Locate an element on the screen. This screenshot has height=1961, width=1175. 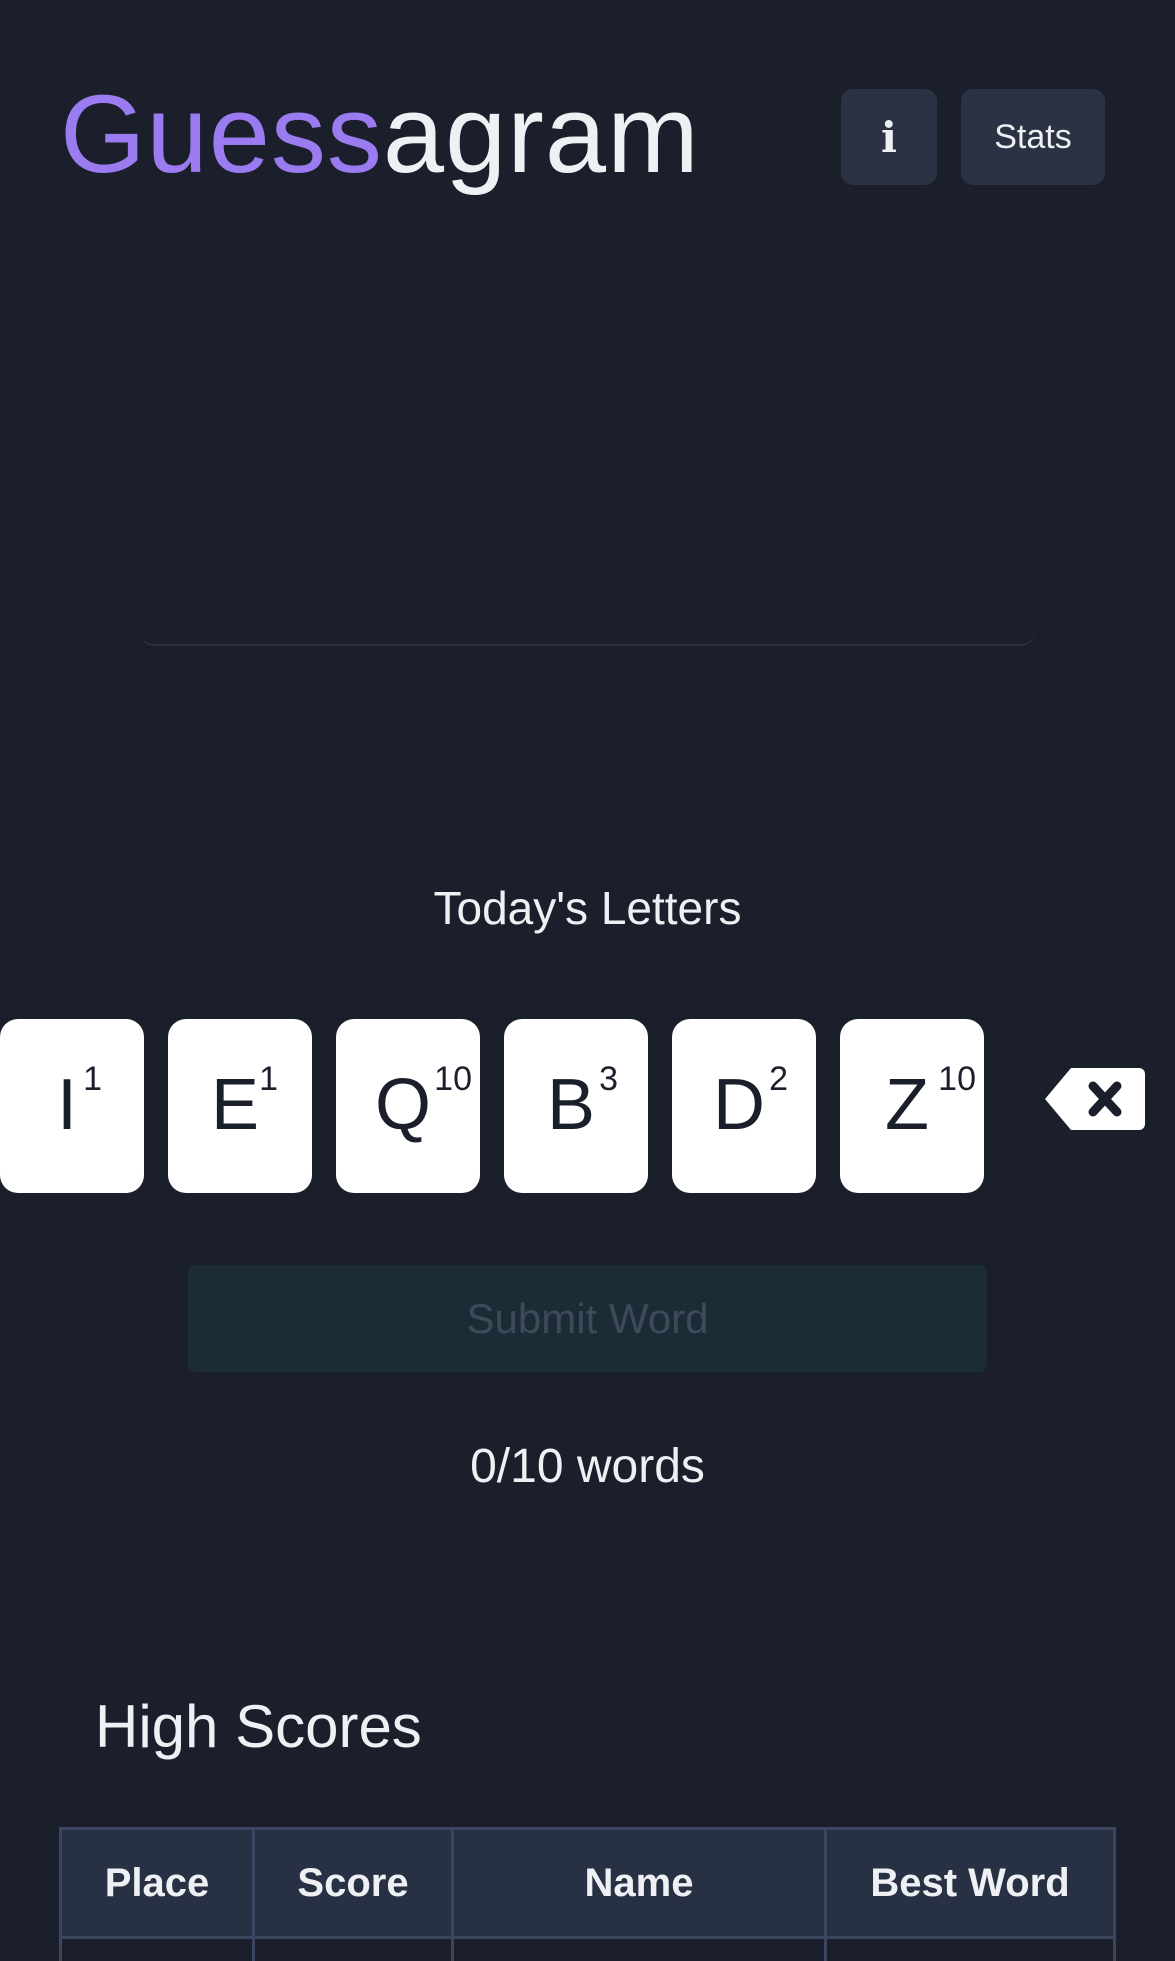
todays-letters-heading: Today's Letters is located at coordinates (587, 908).